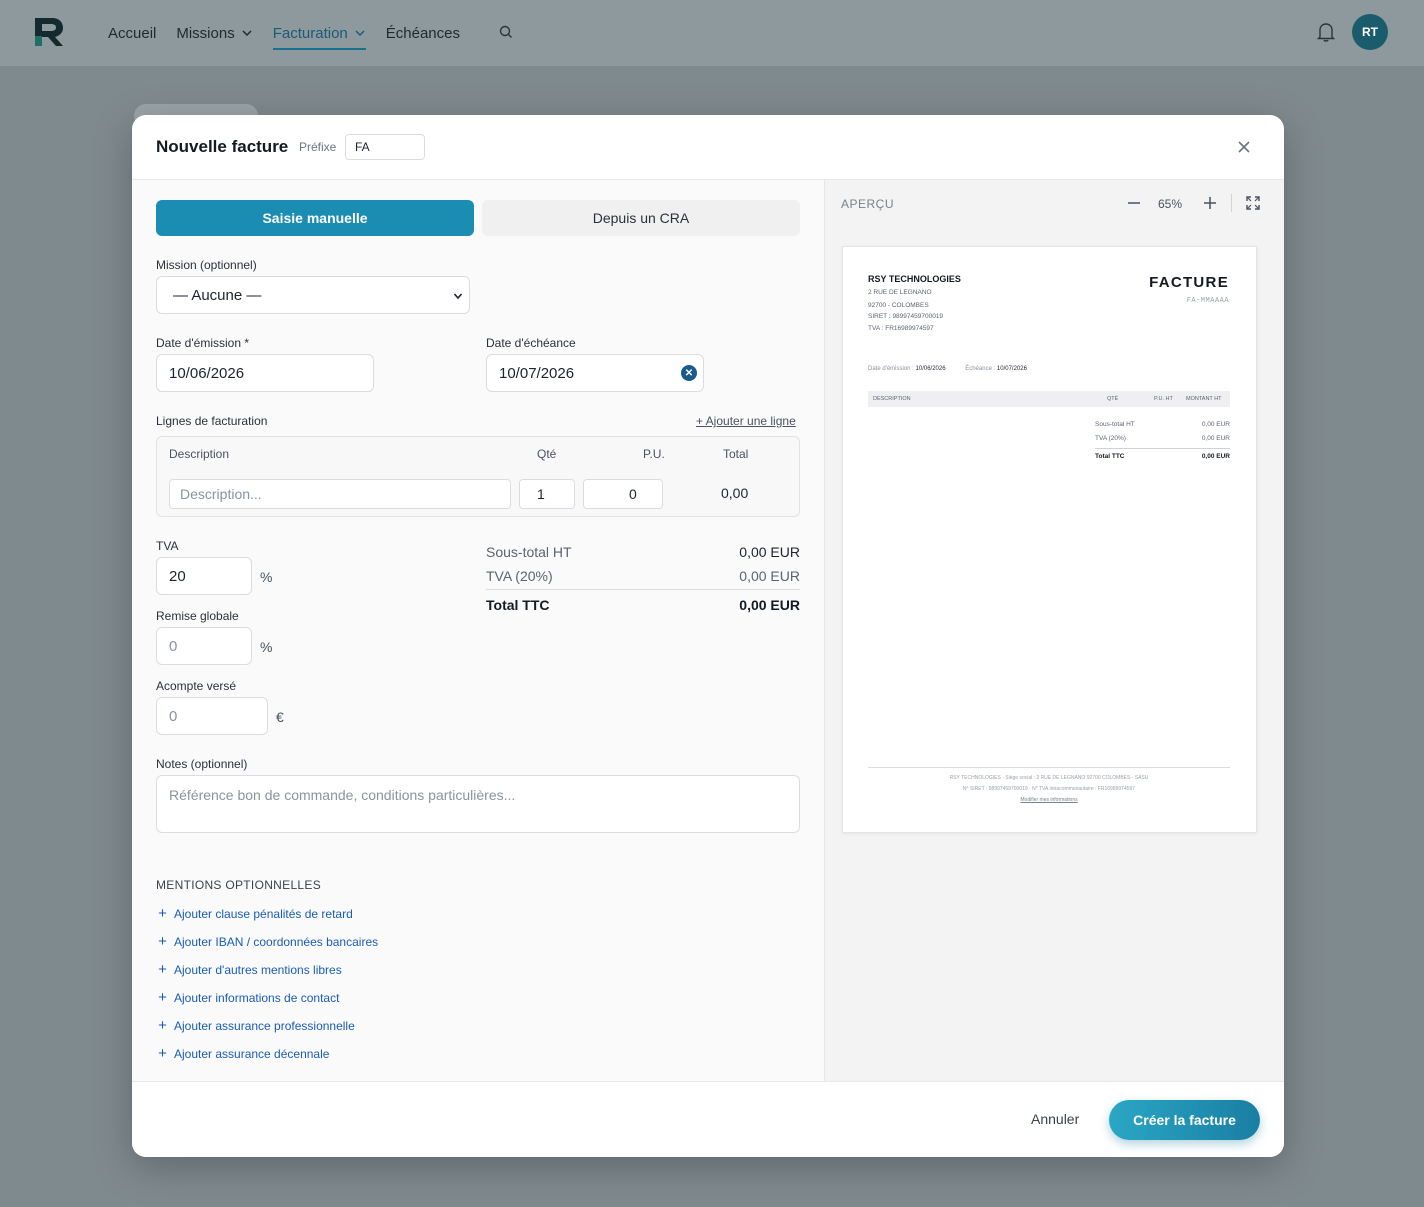 The width and height of the screenshot is (1424, 1207). I want to click on nav-facturation: Facturation, so click(319, 33).